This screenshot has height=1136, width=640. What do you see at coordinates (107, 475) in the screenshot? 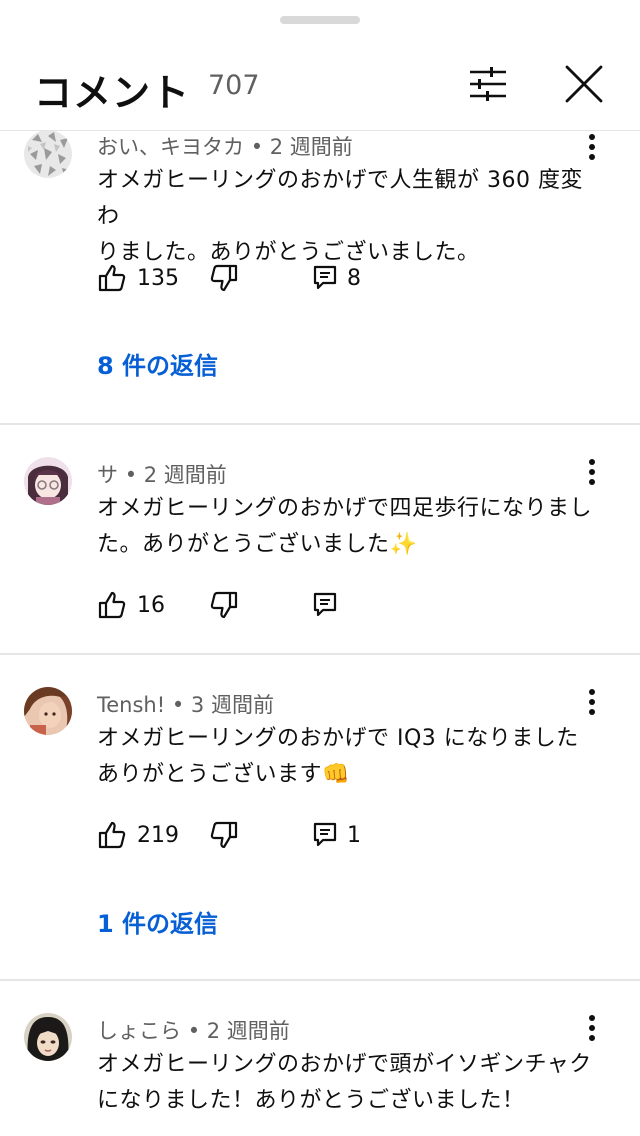
I see `comment-author: サ` at bounding box center [107, 475].